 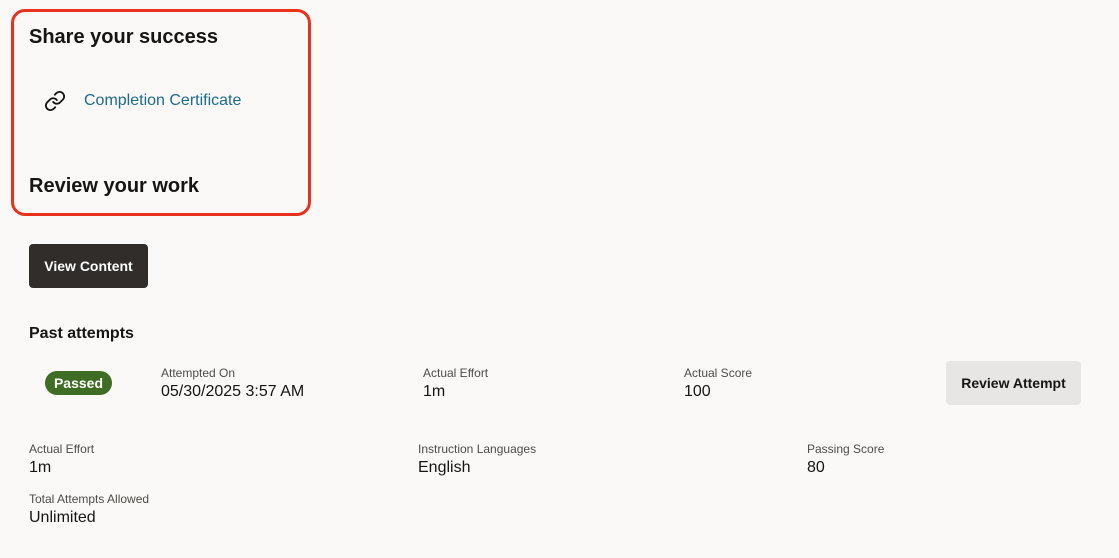 What do you see at coordinates (55, 101) in the screenshot?
I see `link-icon` at bounding box center [55, 101].